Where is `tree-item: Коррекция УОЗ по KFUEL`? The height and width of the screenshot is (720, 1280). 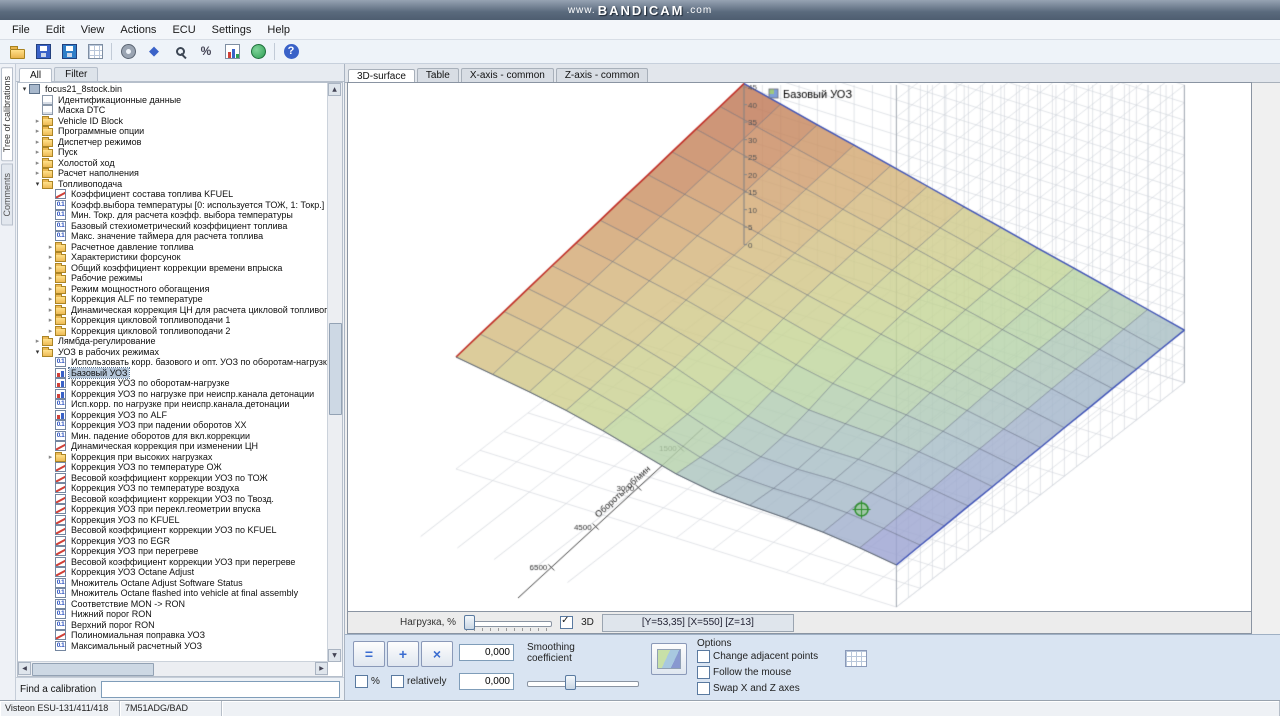 tree-item: Коррекция УОЗ по KFUEL is located at coordinates (173, 520).